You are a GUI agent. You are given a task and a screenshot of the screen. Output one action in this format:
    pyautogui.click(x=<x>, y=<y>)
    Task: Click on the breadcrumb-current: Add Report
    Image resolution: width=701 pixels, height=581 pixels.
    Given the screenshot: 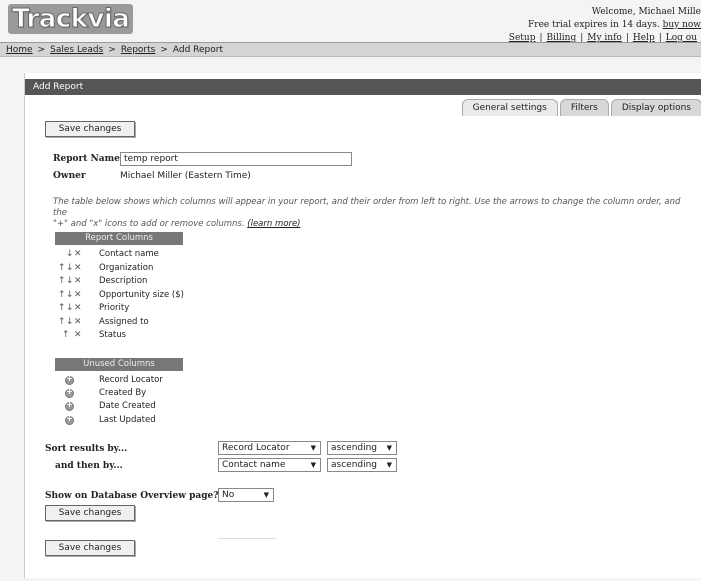 What is the action you would take?
    pyautogui.click(x=198, y=49)
    